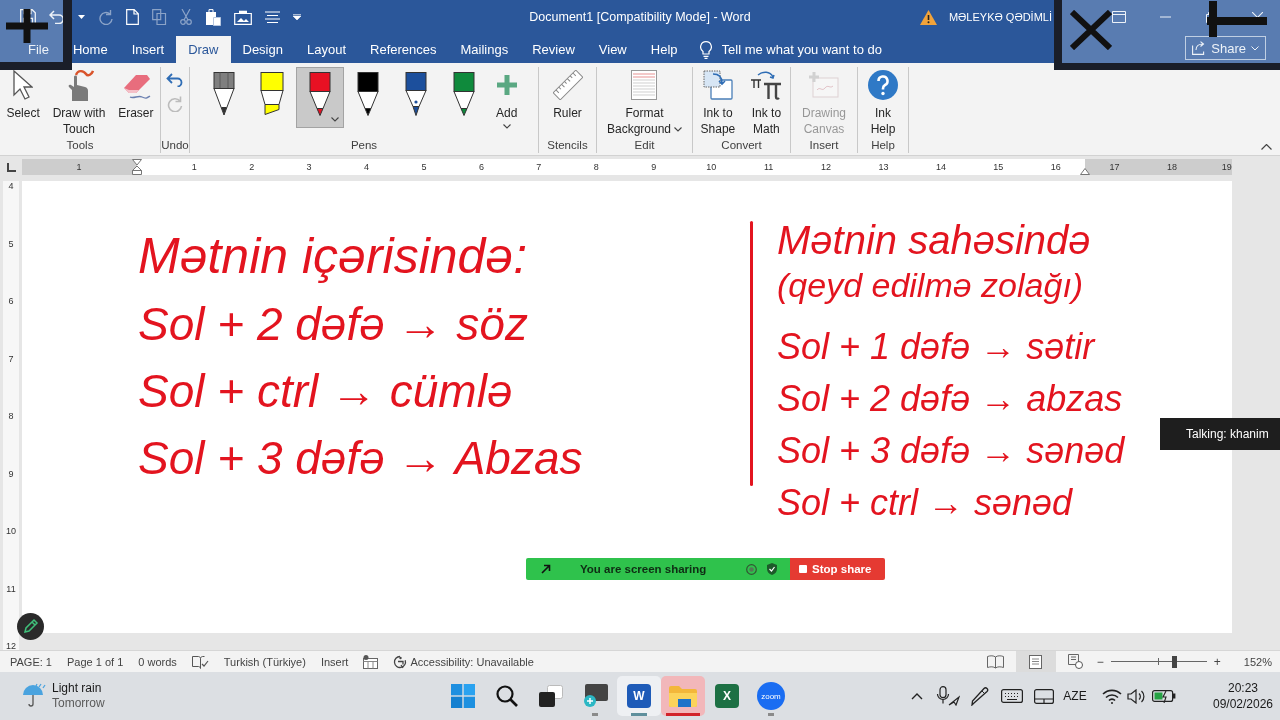 The width and height of the screenshot is (1280, 720). Describe the element at coordinates (175, 145) in the screenshot. I see `group-label: Undo` at that location.